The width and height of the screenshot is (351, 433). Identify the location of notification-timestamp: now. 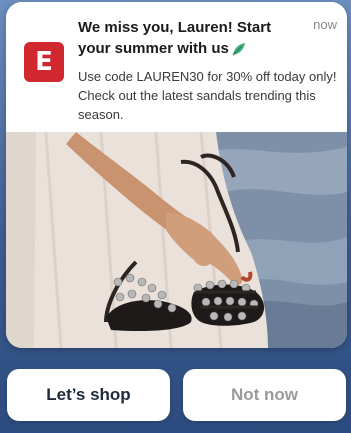
(325, 24).